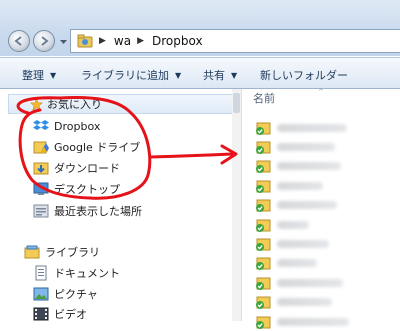 This screenshot has width=400, height=331. I want to click on recent-places-icon, so click(41, 211).